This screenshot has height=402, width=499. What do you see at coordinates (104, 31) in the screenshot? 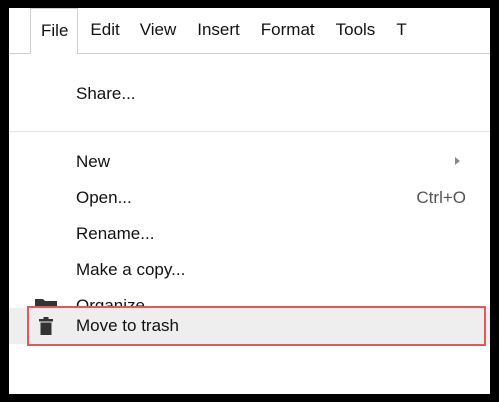
I see `menu-edit: Edit` at bounding box center [104, 31].